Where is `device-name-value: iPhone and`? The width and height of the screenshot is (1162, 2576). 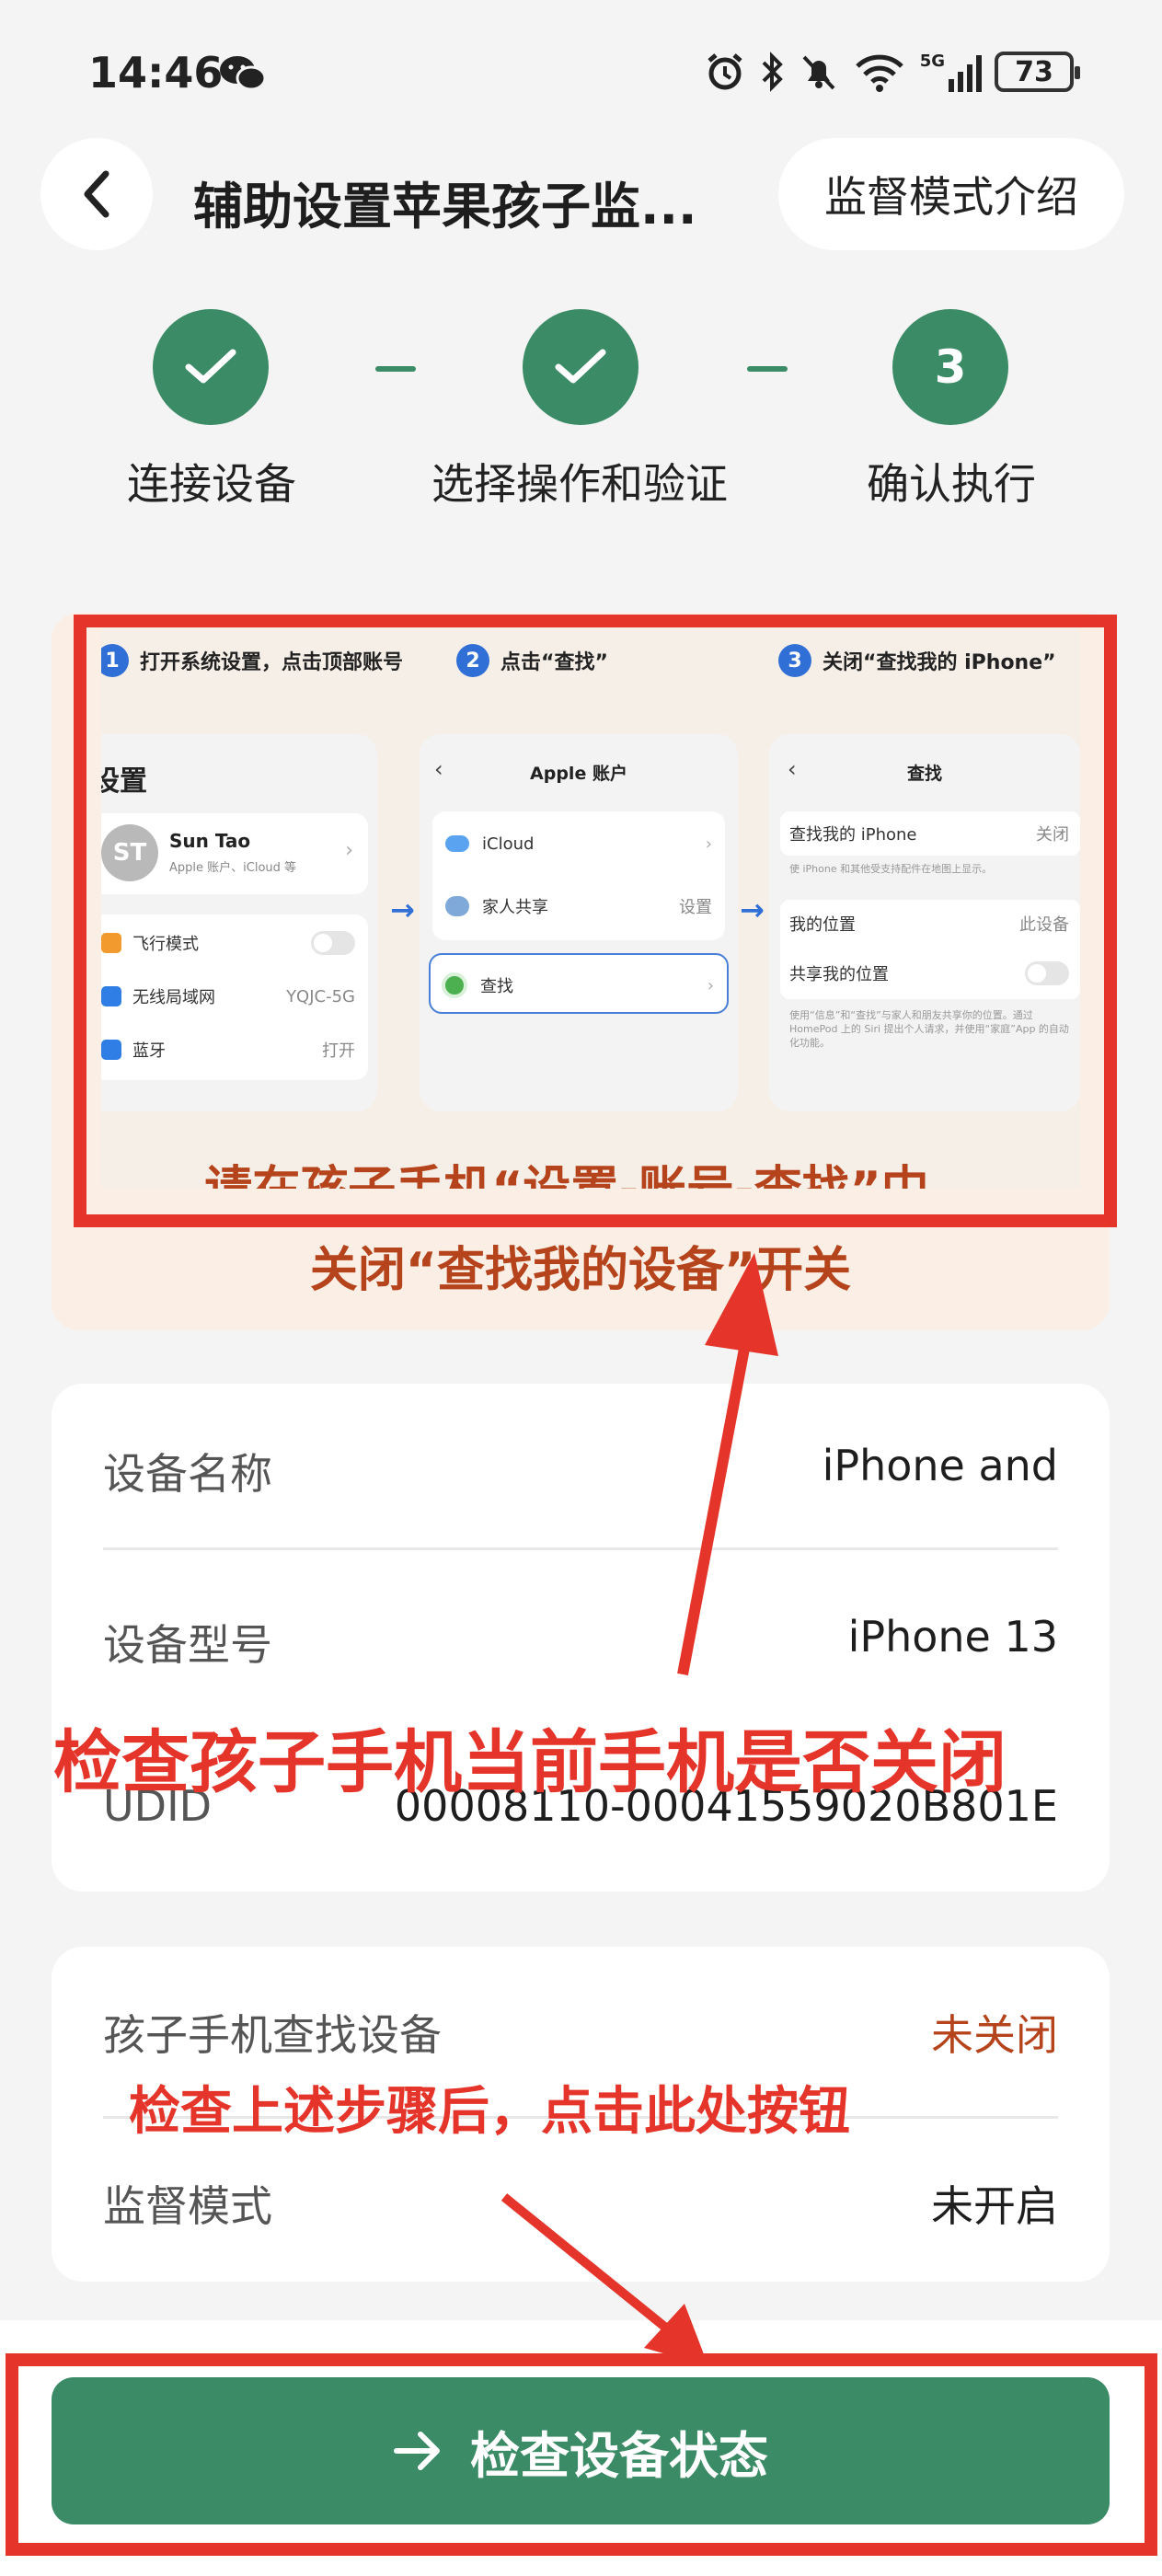 device-name-value: iPhone and is located at coordinates (940, 1465).